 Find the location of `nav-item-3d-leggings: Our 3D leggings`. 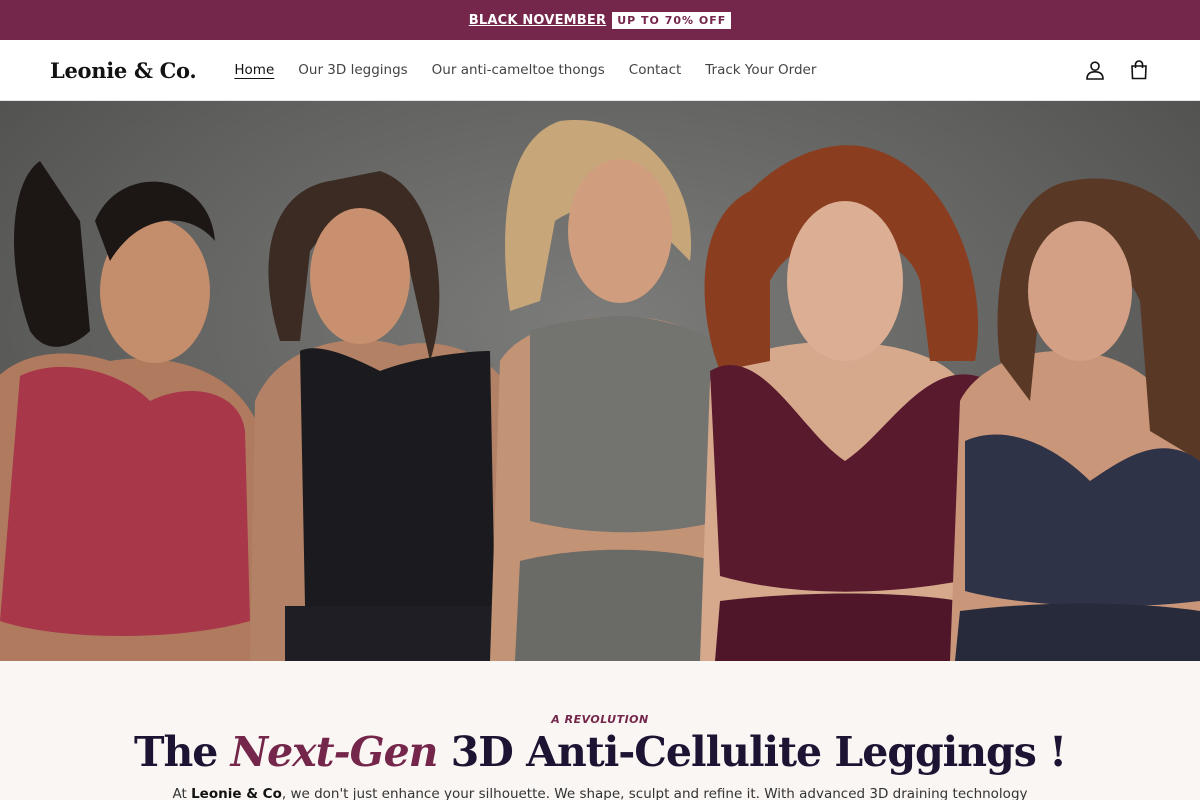

nav-item-3d-leggings: Our 3D leggings is located at coordinates (352, 70).